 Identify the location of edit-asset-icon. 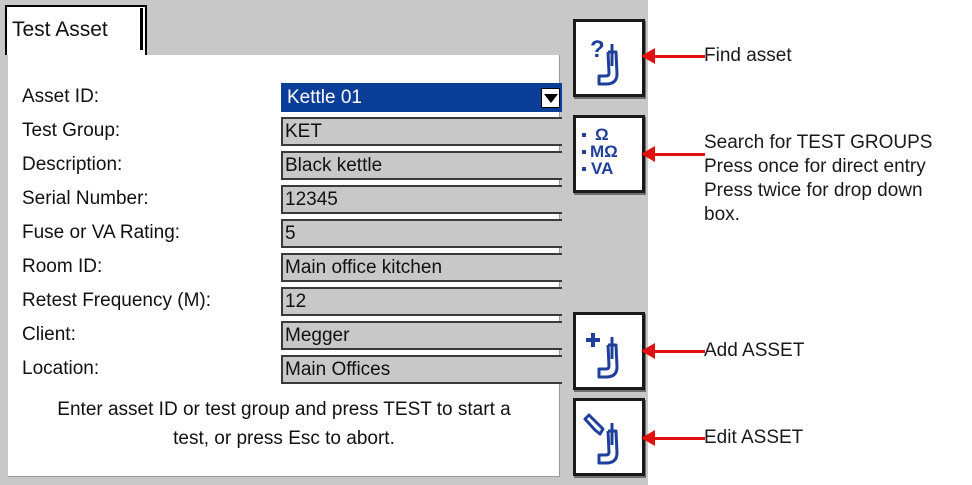
(601, 439).